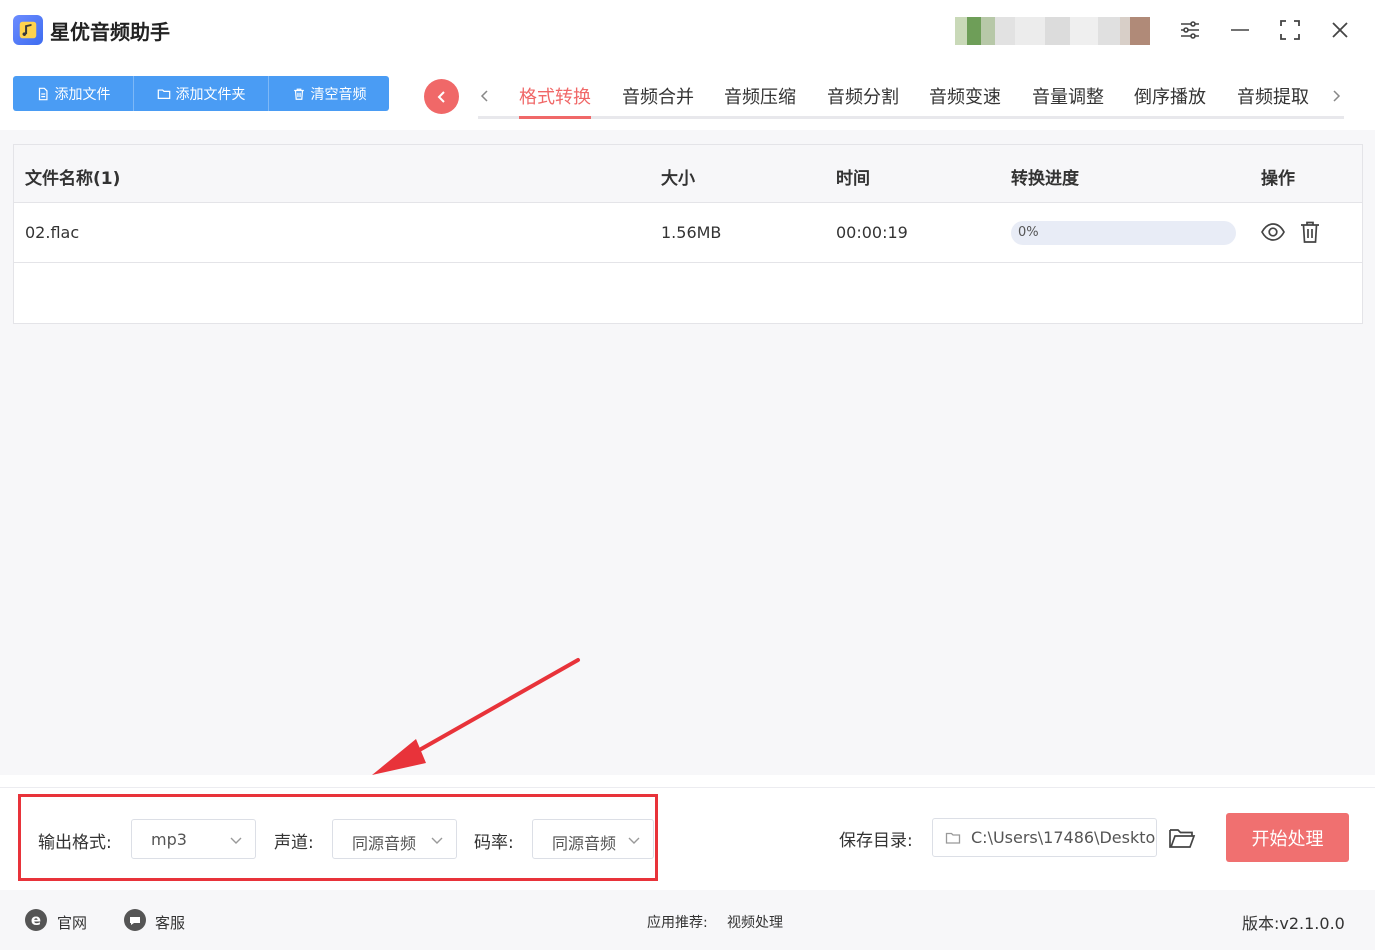 The image size is (1375, 950). I want to click on tab-audio-merge: 音频合并, so click(658, 99).